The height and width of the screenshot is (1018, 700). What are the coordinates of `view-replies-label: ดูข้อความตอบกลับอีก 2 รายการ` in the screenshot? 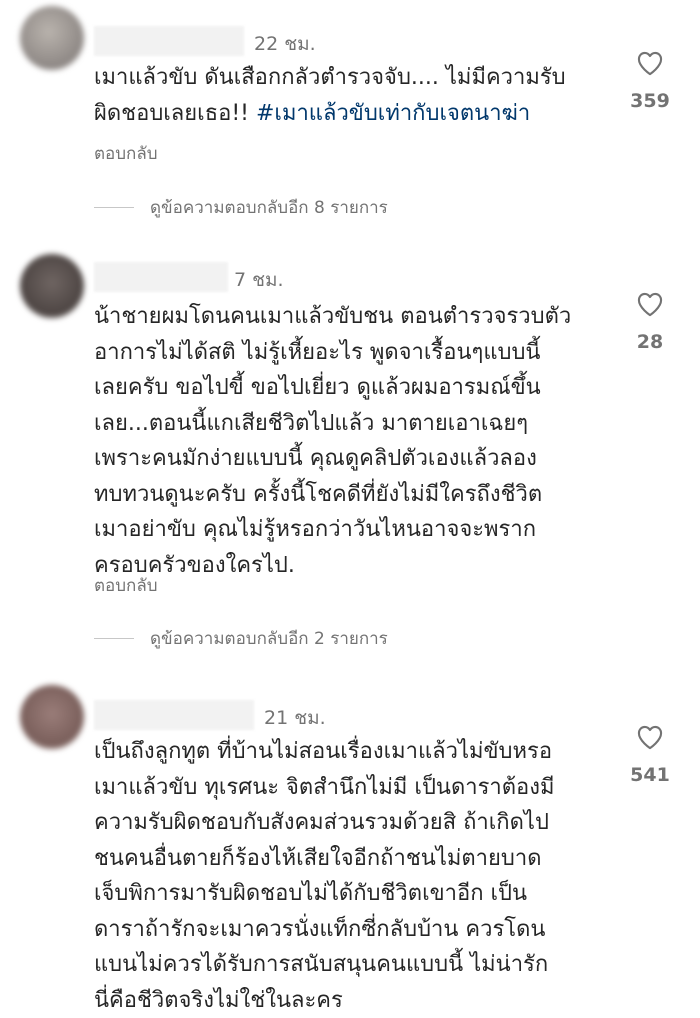 It's located at (269, 638).